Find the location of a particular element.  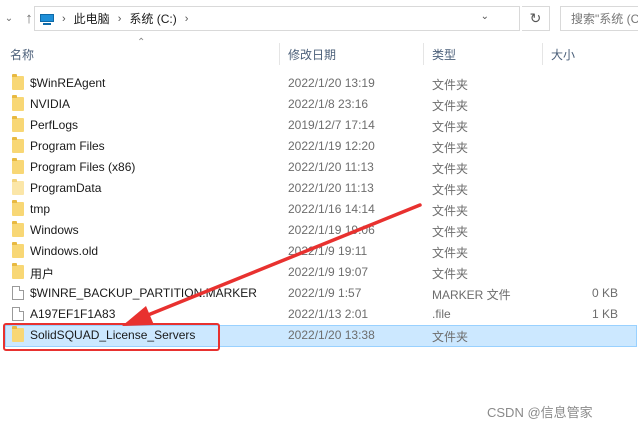

file-name: PerfLogs is located at coordinates (54, 125).